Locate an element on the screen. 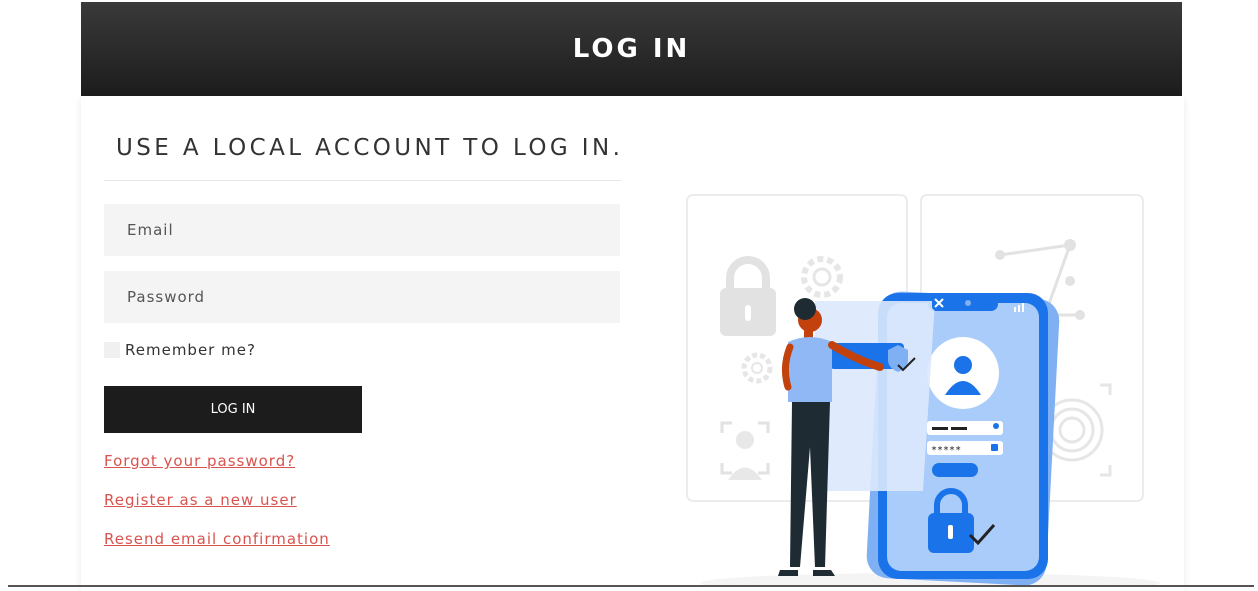 Image resolution: width=1258 pixels, height=591 pixels. form-subtitle: USE A LOCAL ACCOUNT TO LOG IN. is located at coordinates (370, 148).